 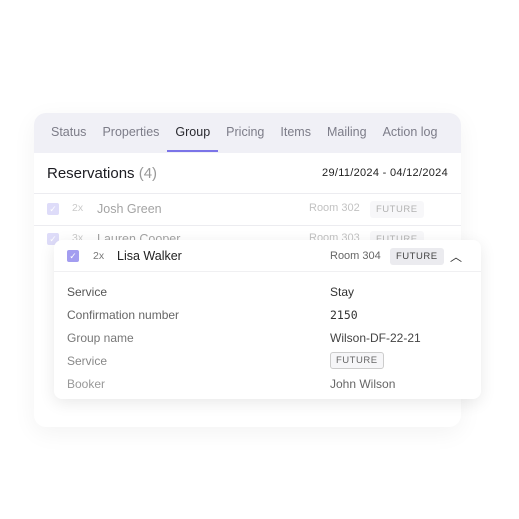 I want to click on tab-action-log: Action log, so click(x=410, y=133).